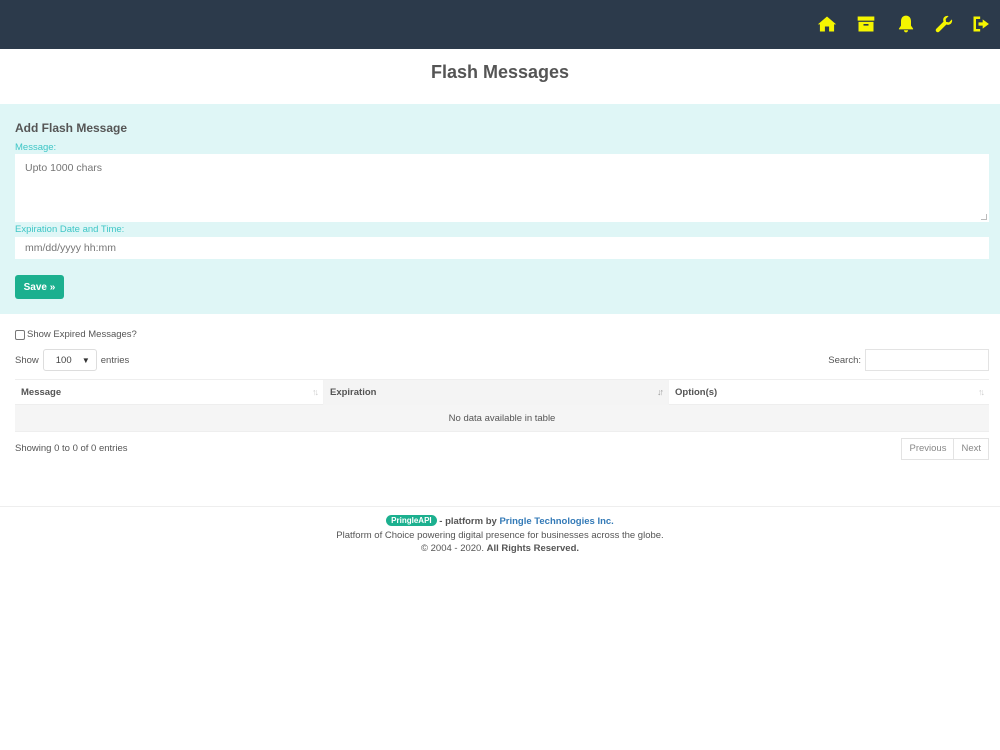 This screenshot has width=1000, height=750. What do you see at coordinates (944, 24) in the screenshot?
I see `wrench-icon` at bounding box center [944, 24].